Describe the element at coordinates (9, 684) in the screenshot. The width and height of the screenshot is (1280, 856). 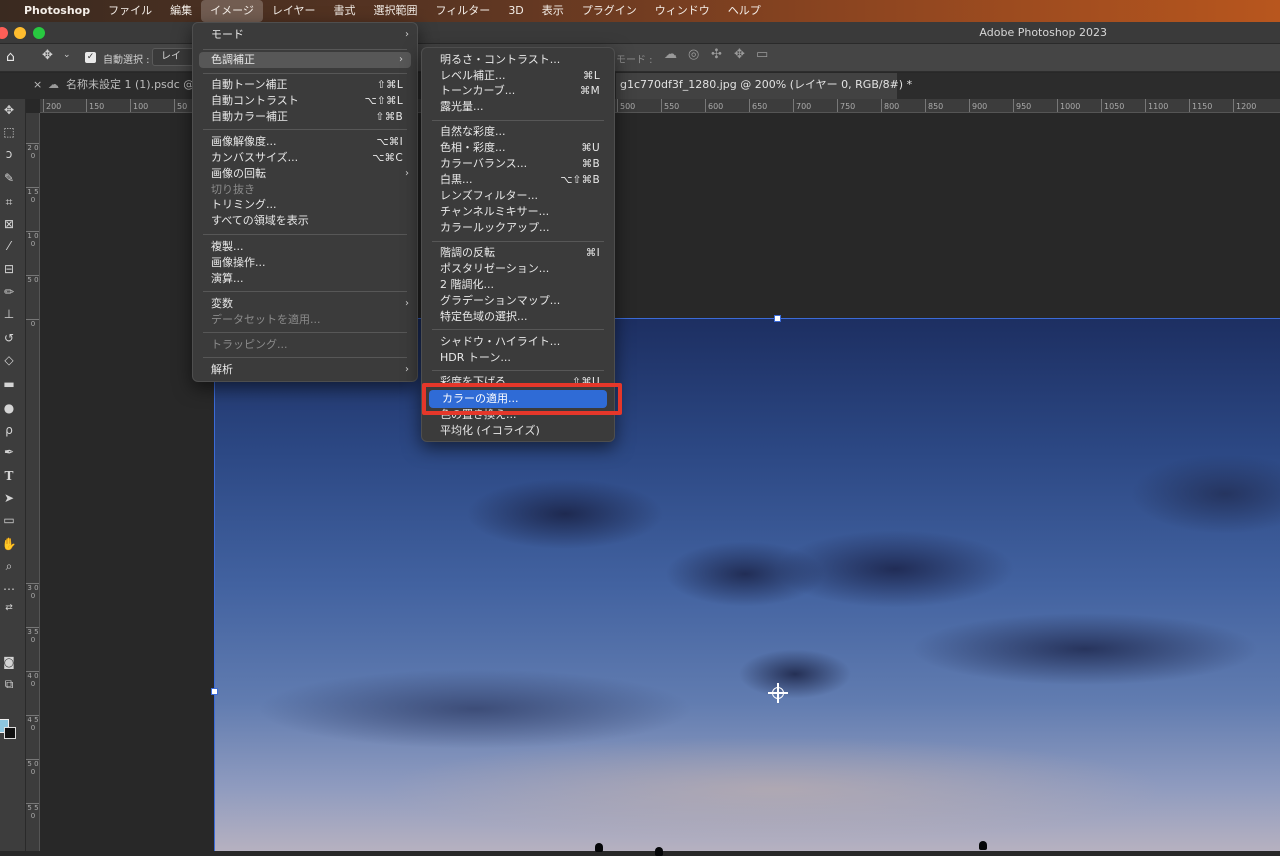
I see `screen-mode-icon: ⧉` at that location.